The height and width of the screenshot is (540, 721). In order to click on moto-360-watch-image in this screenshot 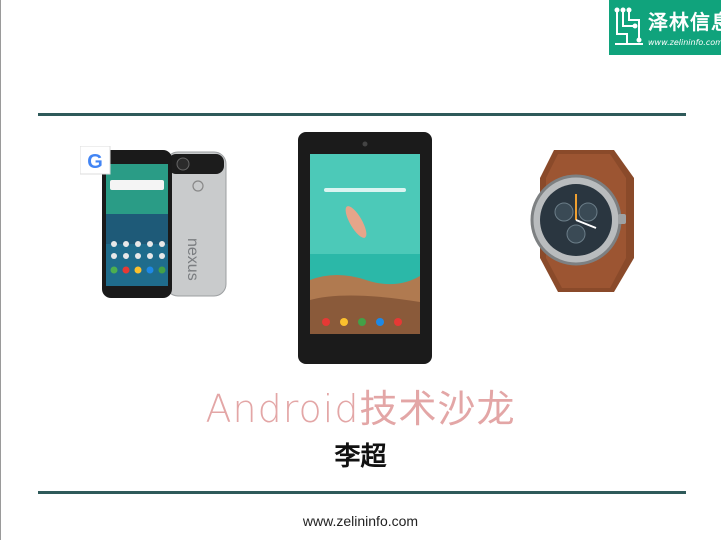, I will do `click(582, 221)`.